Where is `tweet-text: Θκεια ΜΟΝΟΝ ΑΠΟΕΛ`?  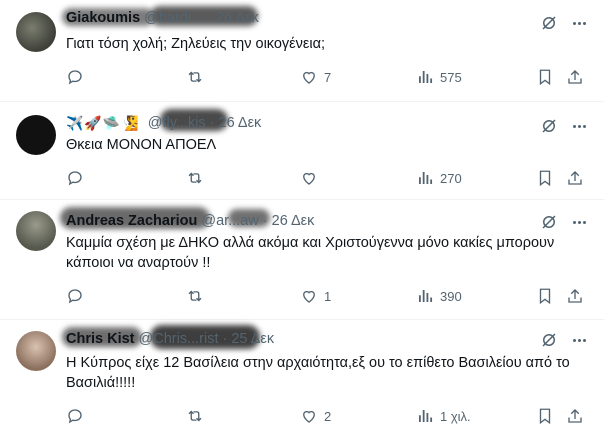 tweet-text: Θκεια ΜΟΝΟΝ ΑΠΟΕΛ is located at coordinates (141, 145).